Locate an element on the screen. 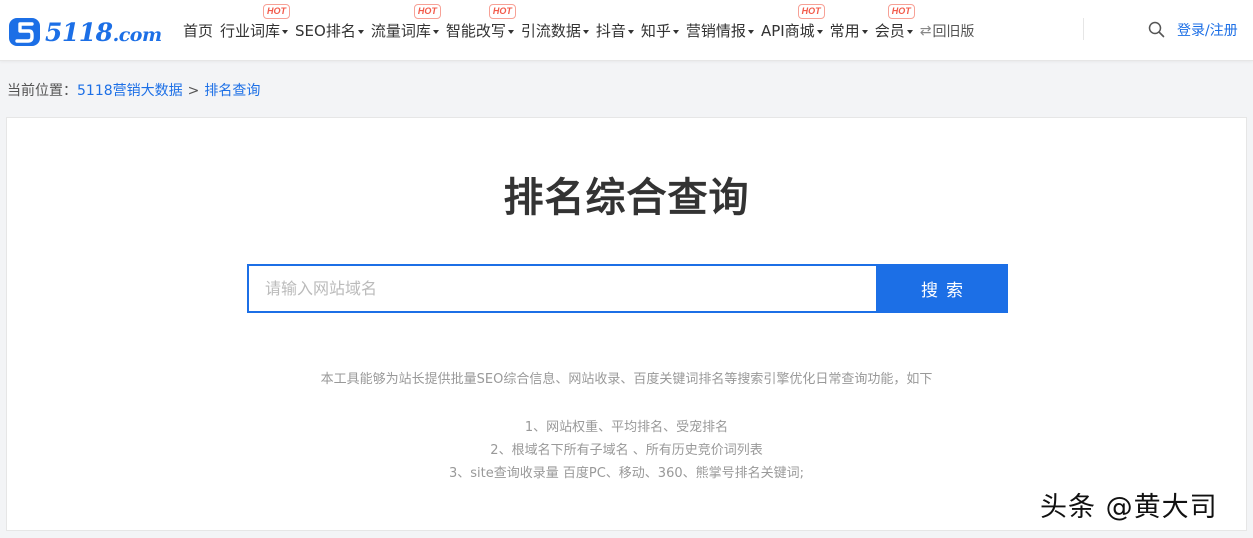 This screenshot has height=538, width=1253. nav-item-label: 会员 is located at coordinates (889, 31).